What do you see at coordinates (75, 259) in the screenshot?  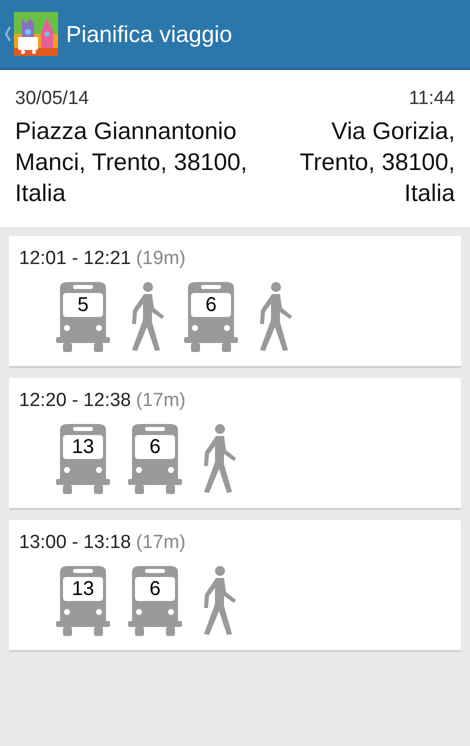 I see `time-range: 12:01 - 12:21` at bounding box center [75, 259].